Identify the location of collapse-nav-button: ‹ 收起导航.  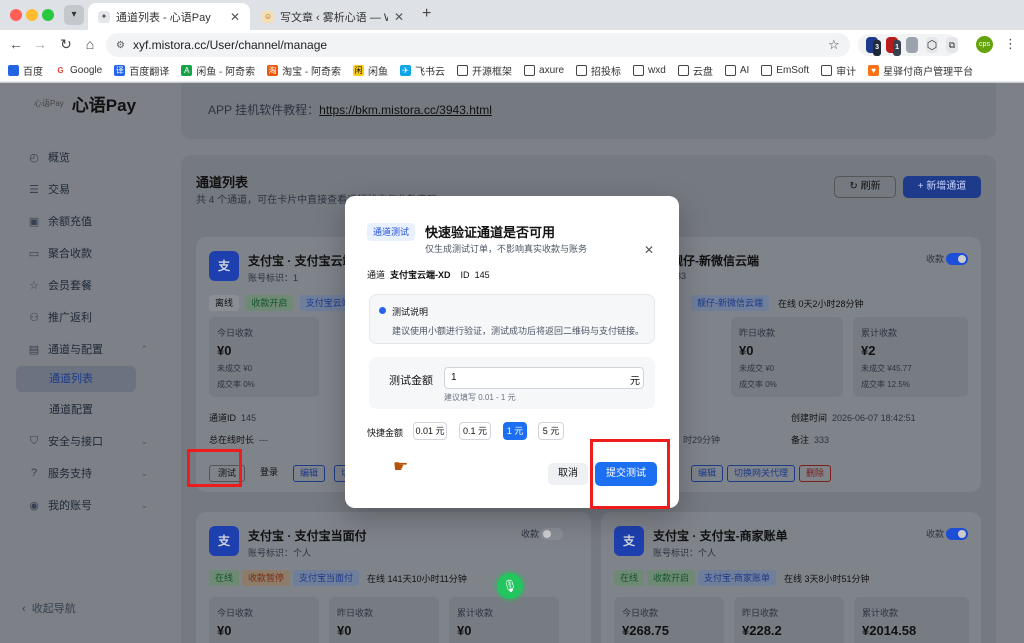
(49, 608).